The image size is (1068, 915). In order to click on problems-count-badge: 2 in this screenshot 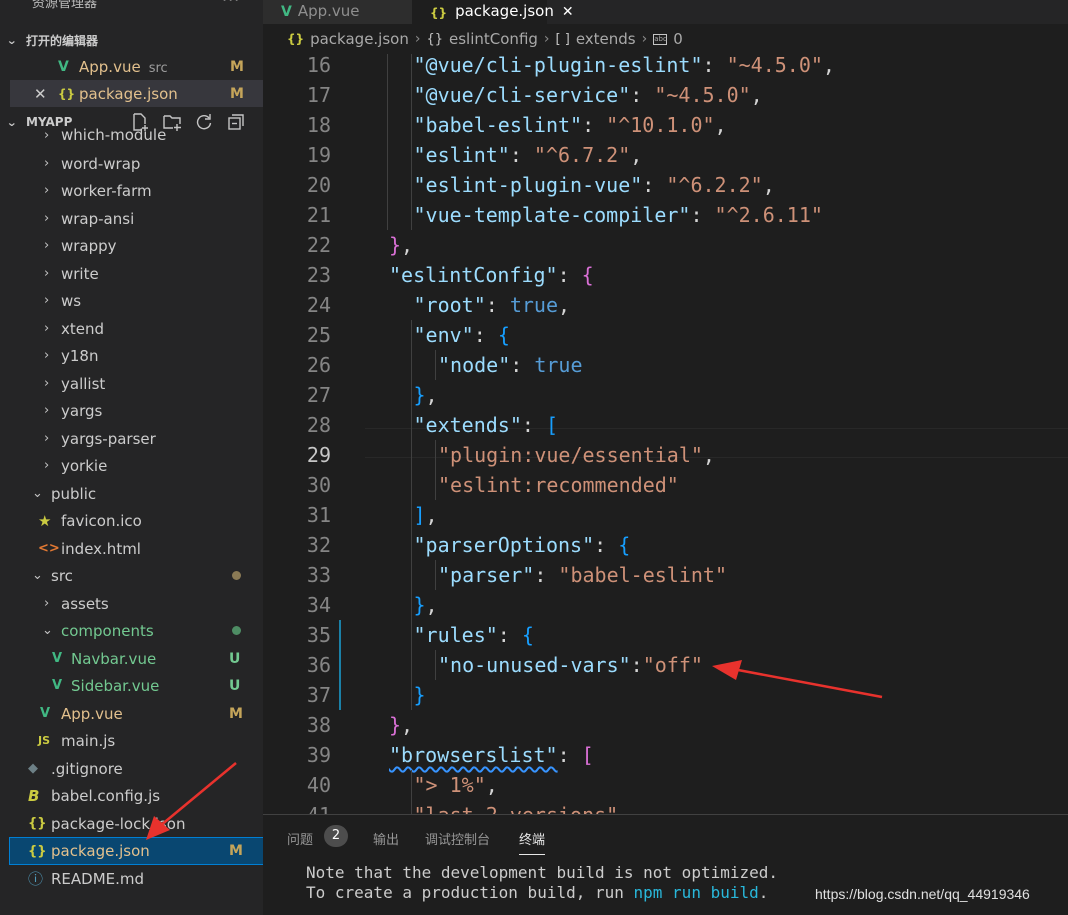, I will do `click(336, 836)`.